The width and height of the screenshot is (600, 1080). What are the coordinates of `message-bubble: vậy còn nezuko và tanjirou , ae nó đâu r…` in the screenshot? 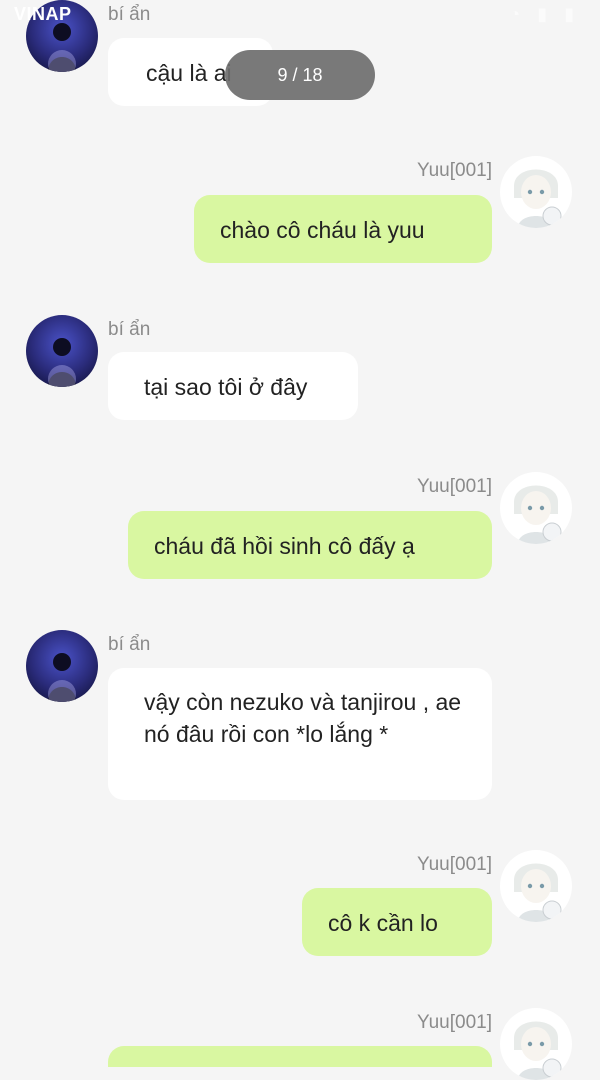 It's located at (300, 734).